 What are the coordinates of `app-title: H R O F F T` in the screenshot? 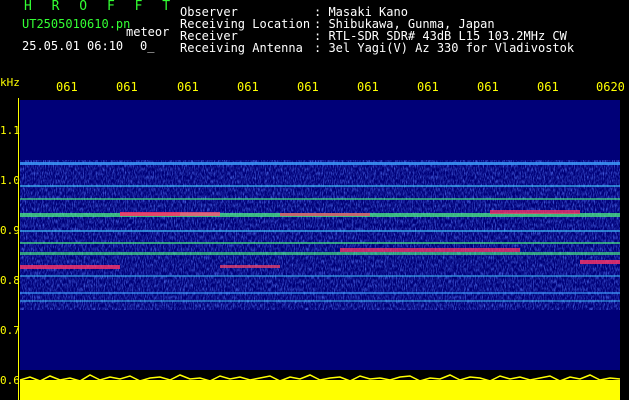 It's located at (100, 7).